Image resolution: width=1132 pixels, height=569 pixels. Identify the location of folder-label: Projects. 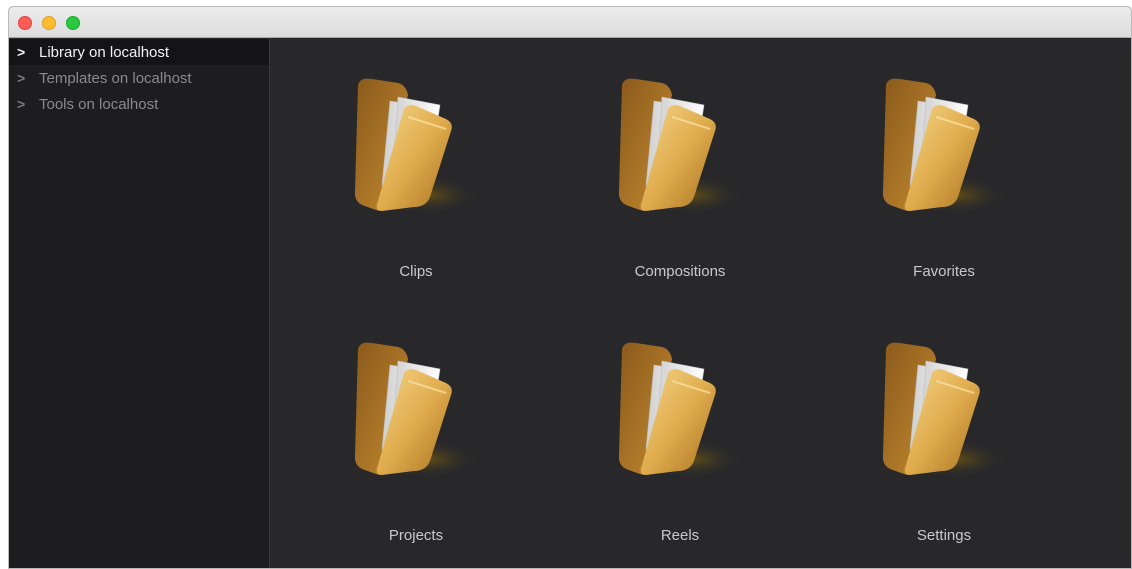
(416, 535).